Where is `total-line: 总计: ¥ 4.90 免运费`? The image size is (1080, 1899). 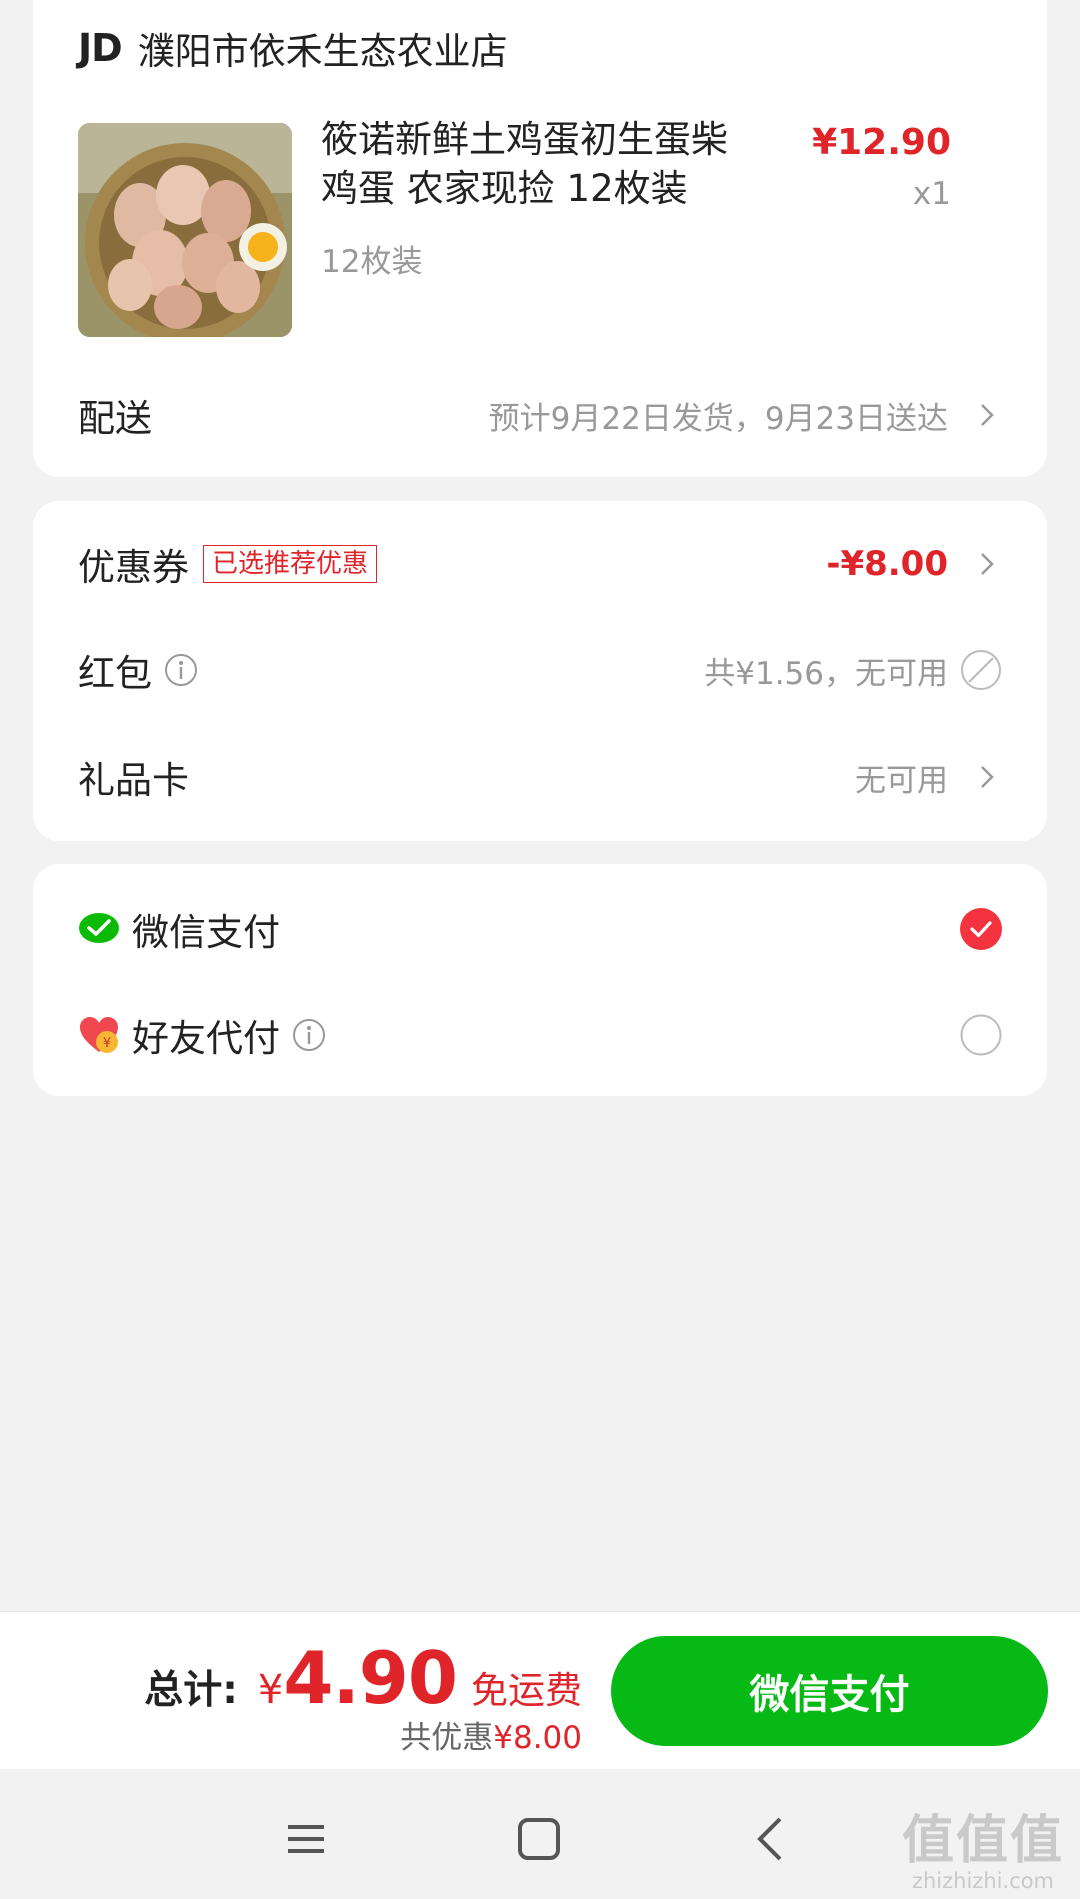 total-line: 总计: ¥ 4.90 免运费 is located at coordinates (363, 1678).